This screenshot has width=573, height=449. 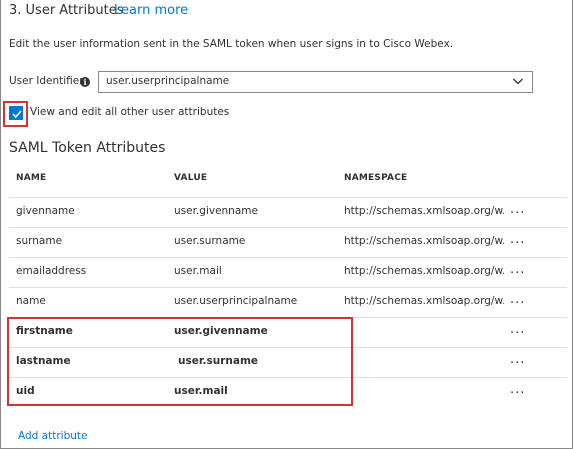 I want to click on chevron-down-icon, so click(x=518, y=81).